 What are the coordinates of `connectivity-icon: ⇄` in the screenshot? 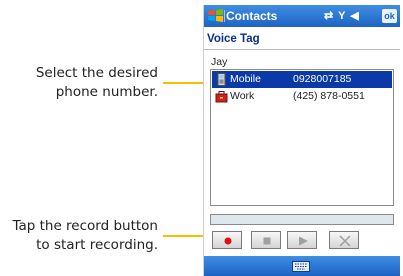 It's located at (329, 16).